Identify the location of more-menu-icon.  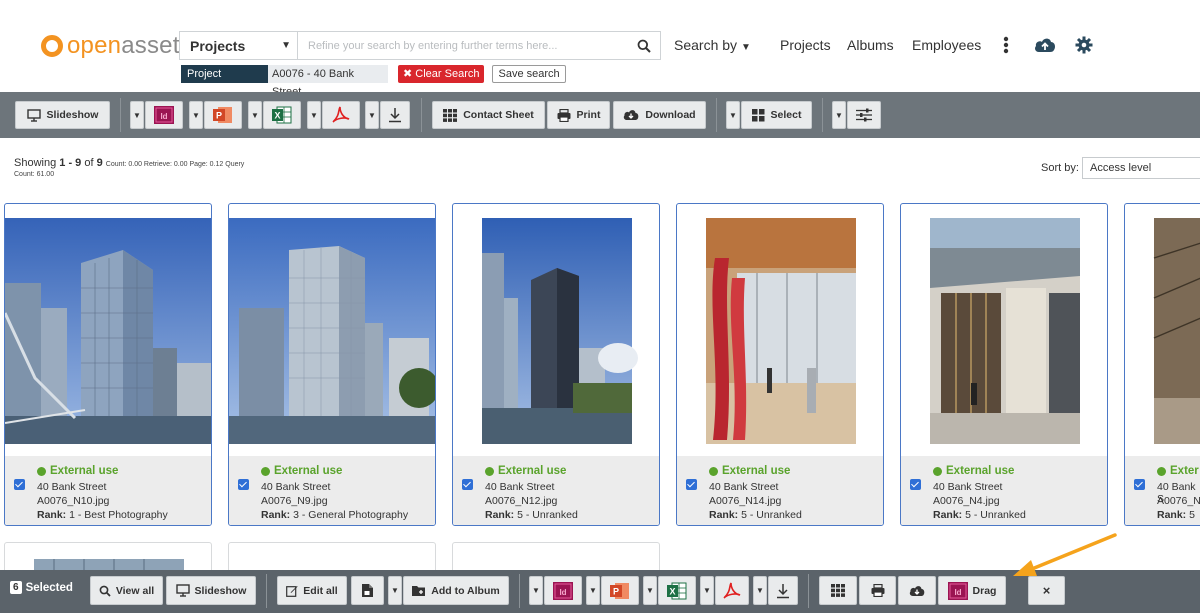
(1006, 46).